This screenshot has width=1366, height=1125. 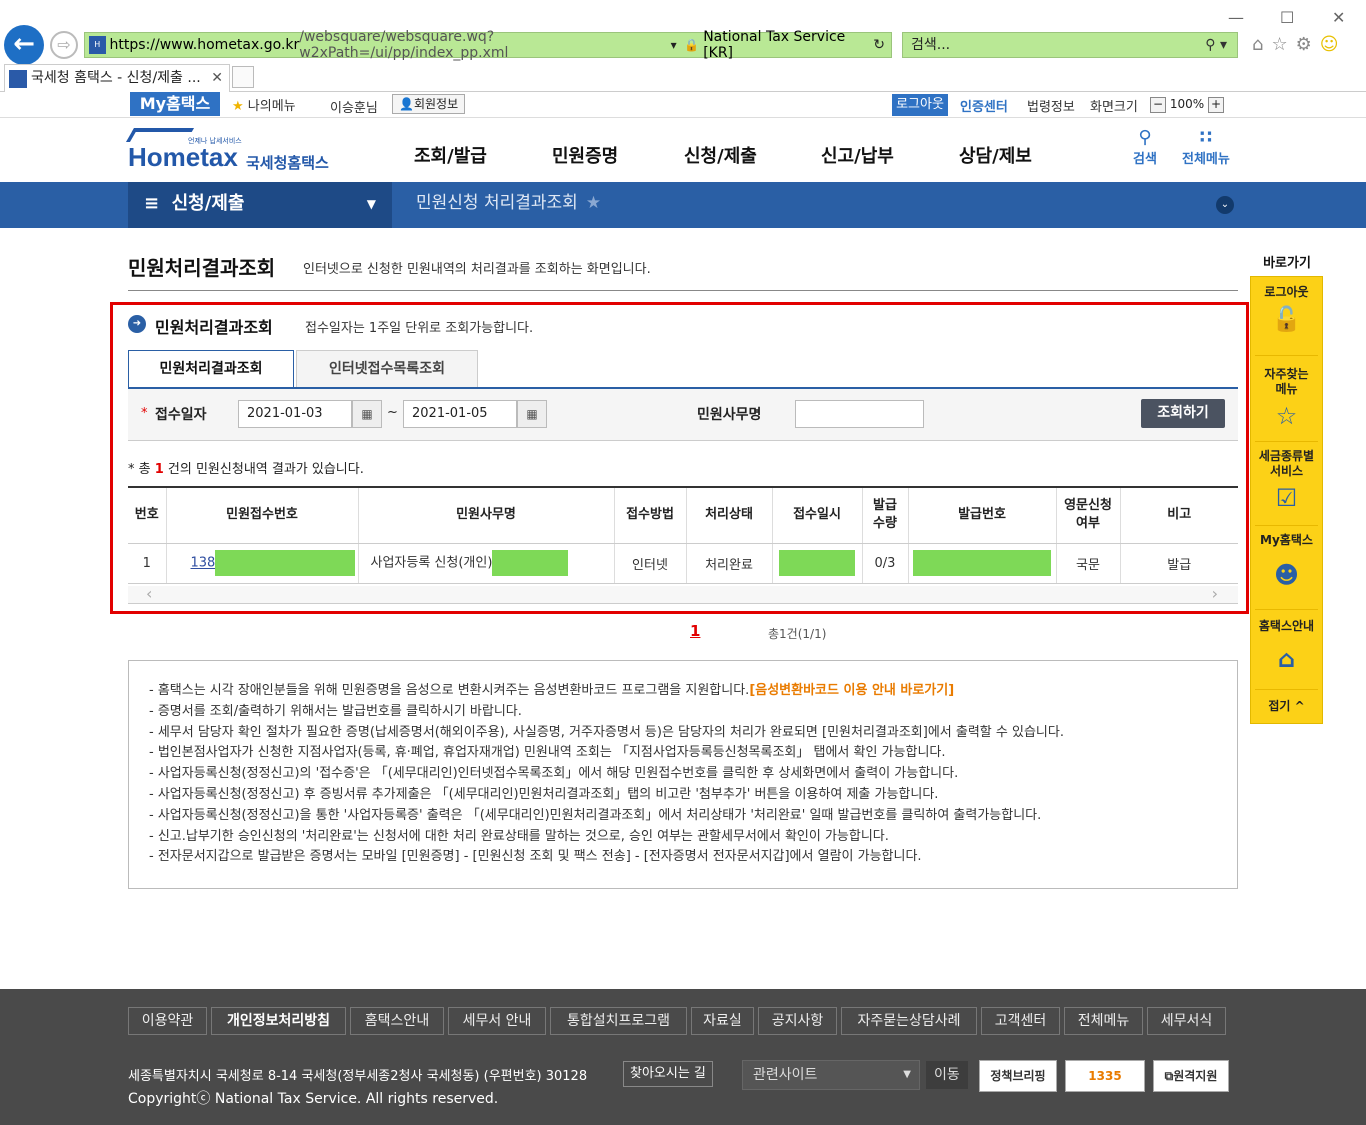 What do you see at coordinates (419, 328) in the screenshot?
I see `section-note: 접수일자는 1주일 단위로 조회가능합니다.` at bounding box center [419, 328].